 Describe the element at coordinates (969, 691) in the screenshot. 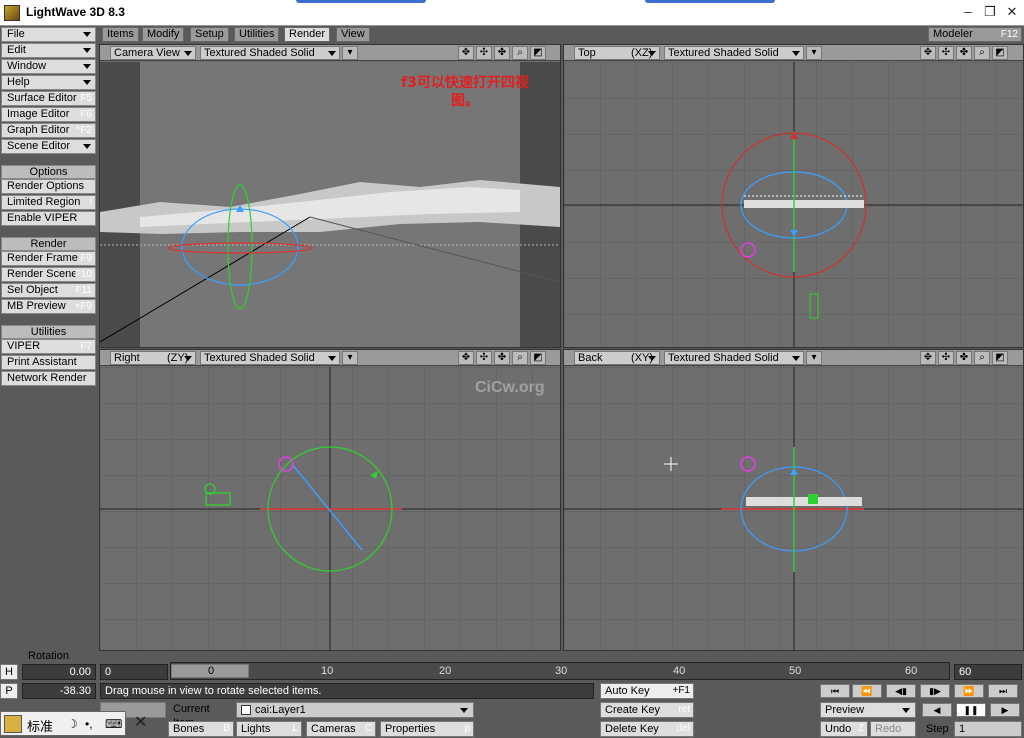

I see `next-key-icon: ⏩` at that location.